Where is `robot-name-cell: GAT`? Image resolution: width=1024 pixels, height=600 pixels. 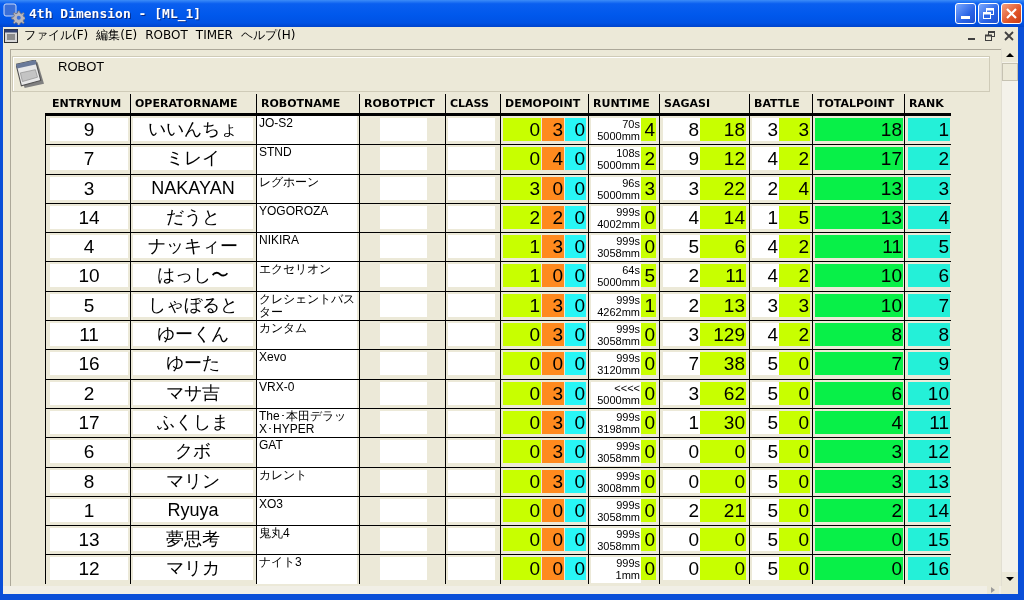
robot-name-cell: GAT is located at coordinates (307, 452).